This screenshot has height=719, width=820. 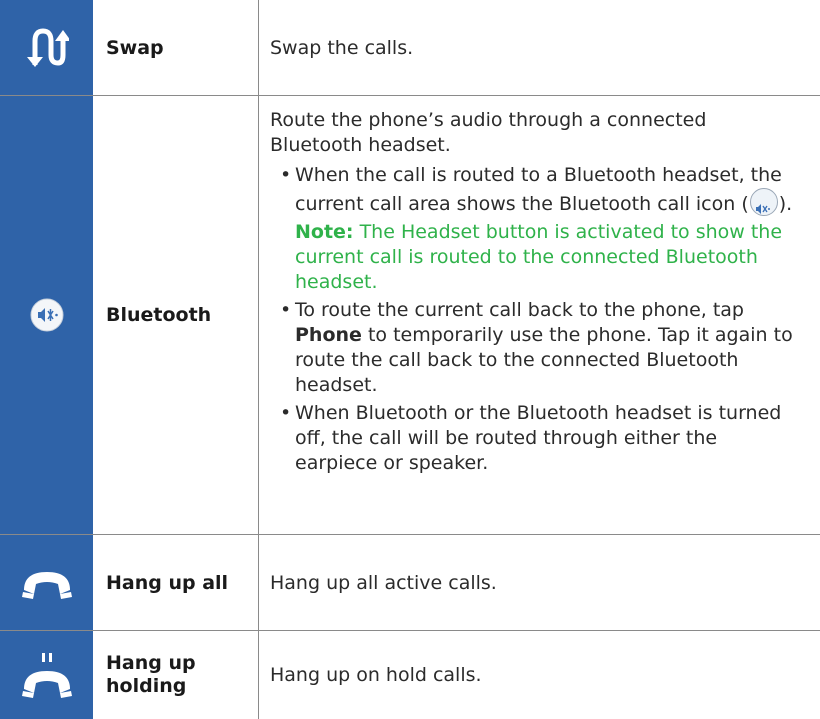 I want to click on swap-arrows-icon, so click(x=47, y=47).